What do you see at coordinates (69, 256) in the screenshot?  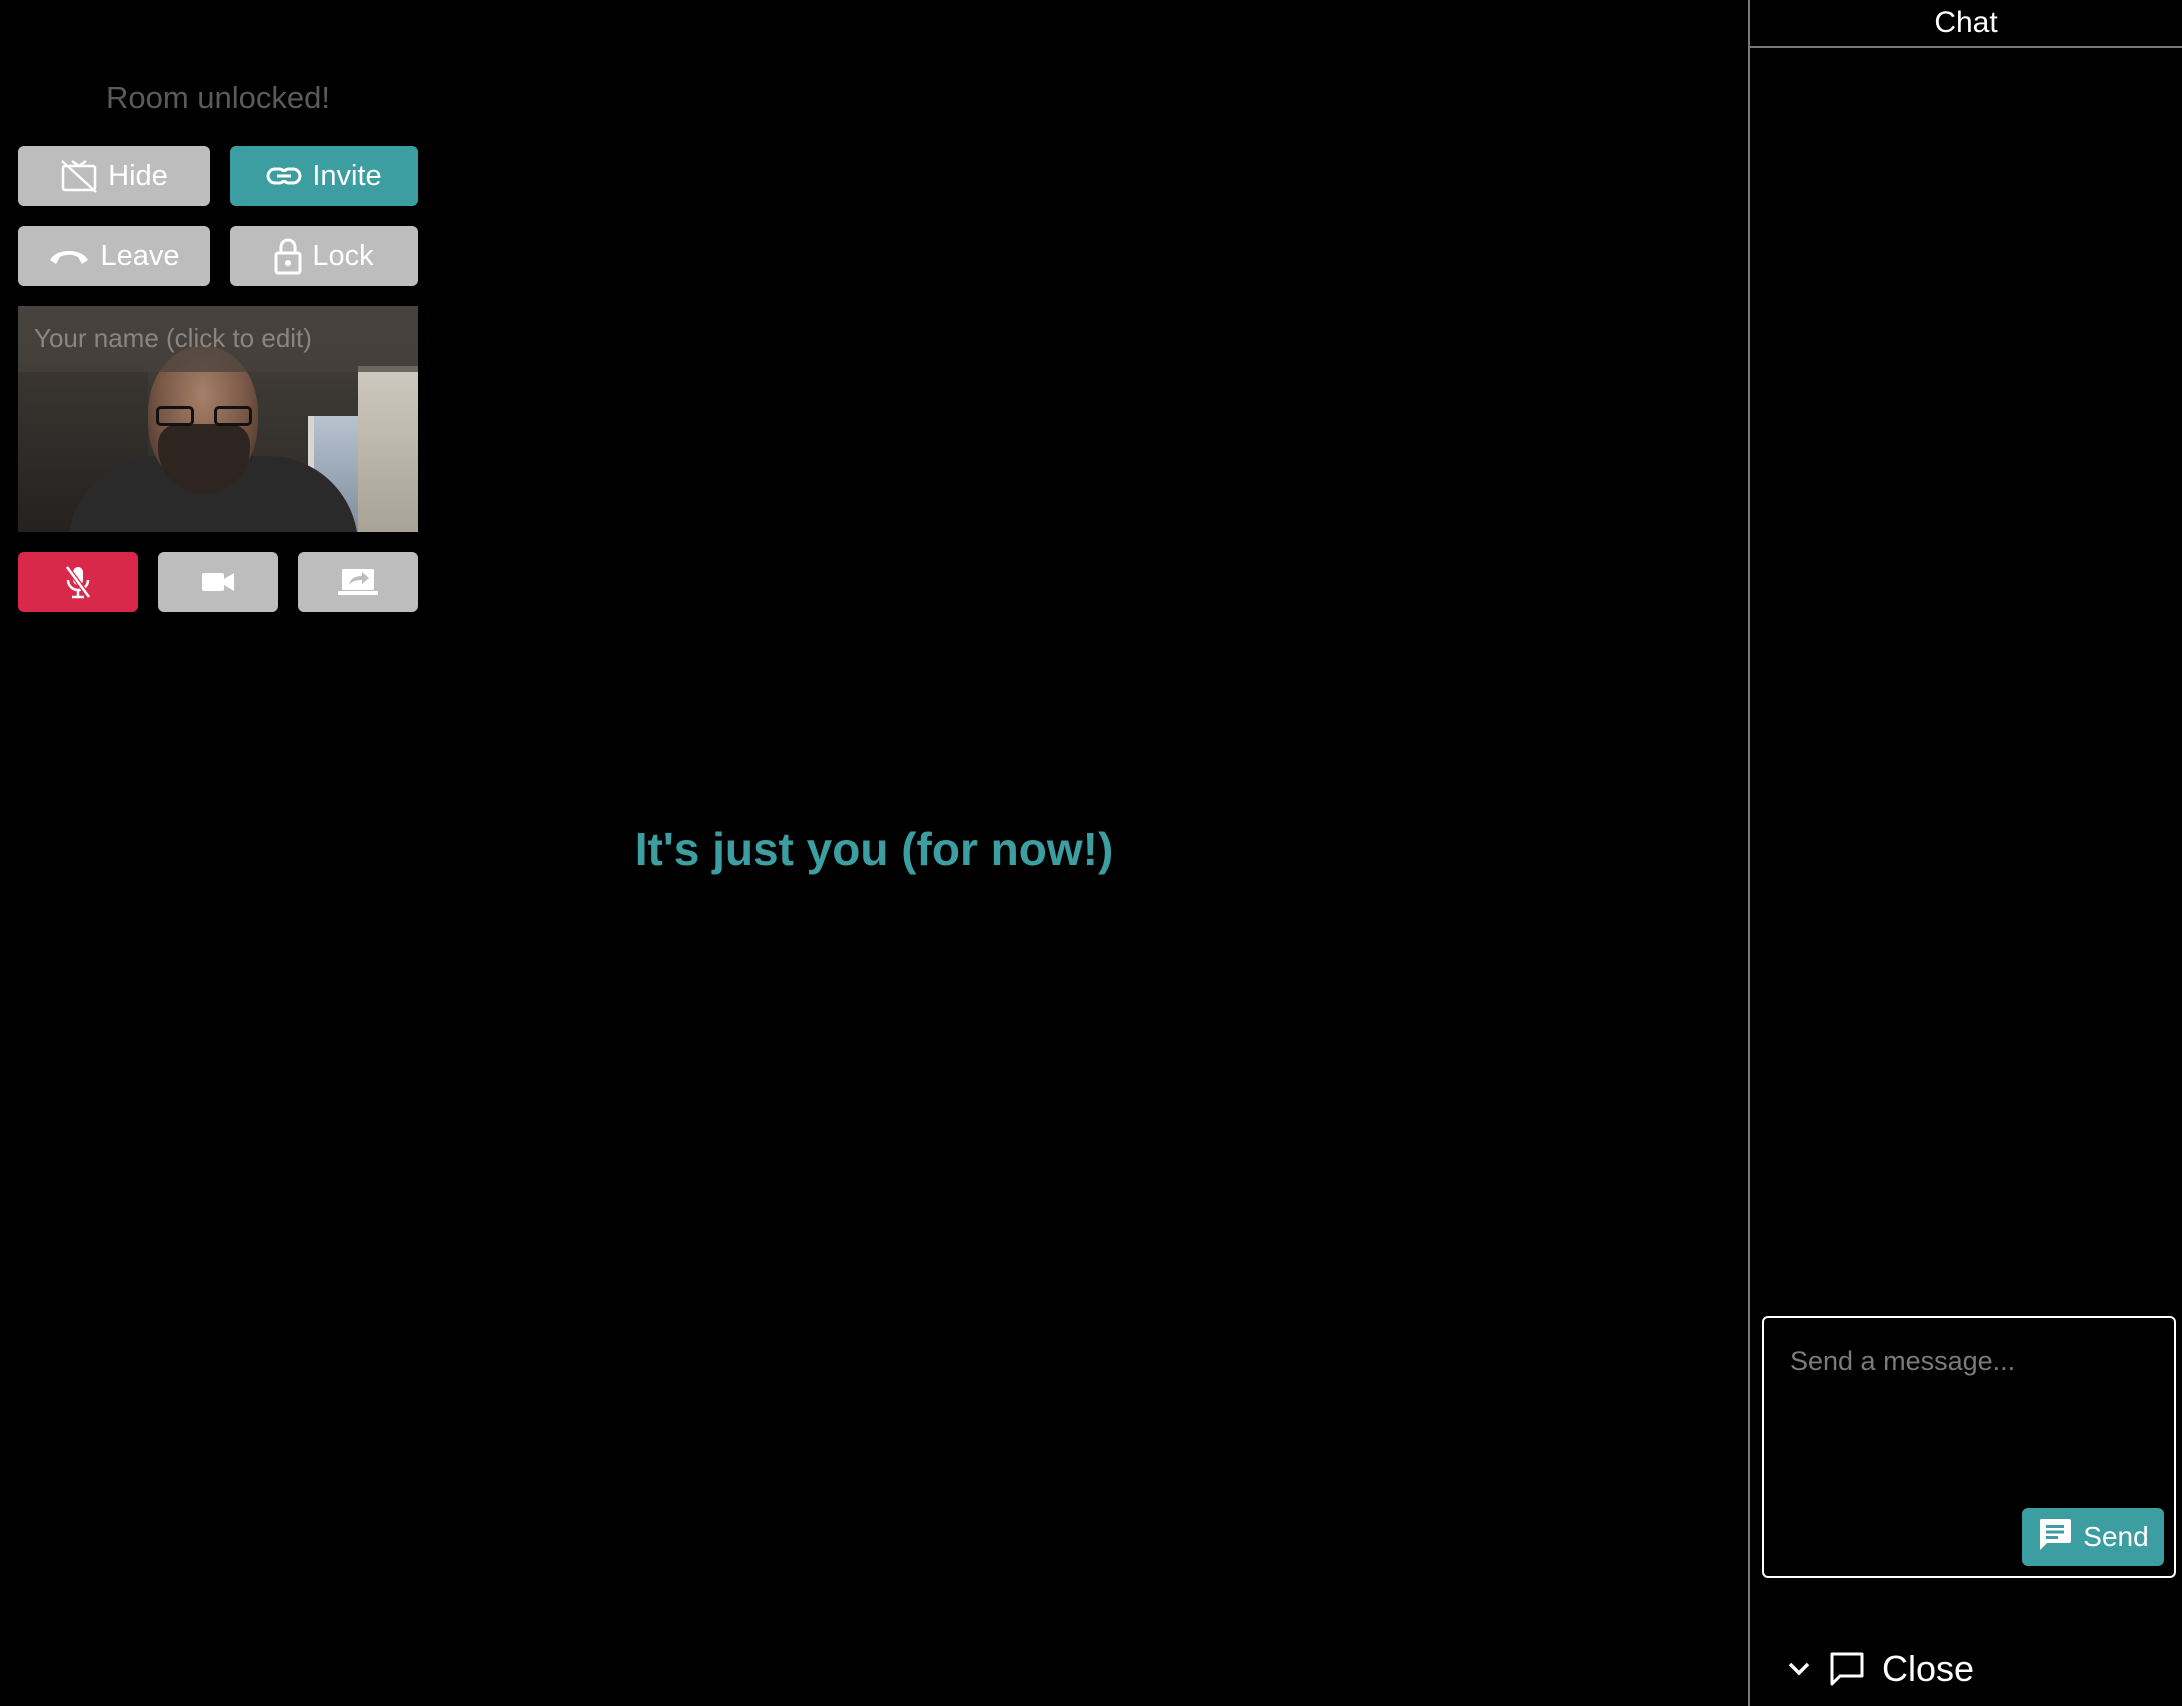 I see `hang-up-phone-icon` at bounding box center [69, 256].